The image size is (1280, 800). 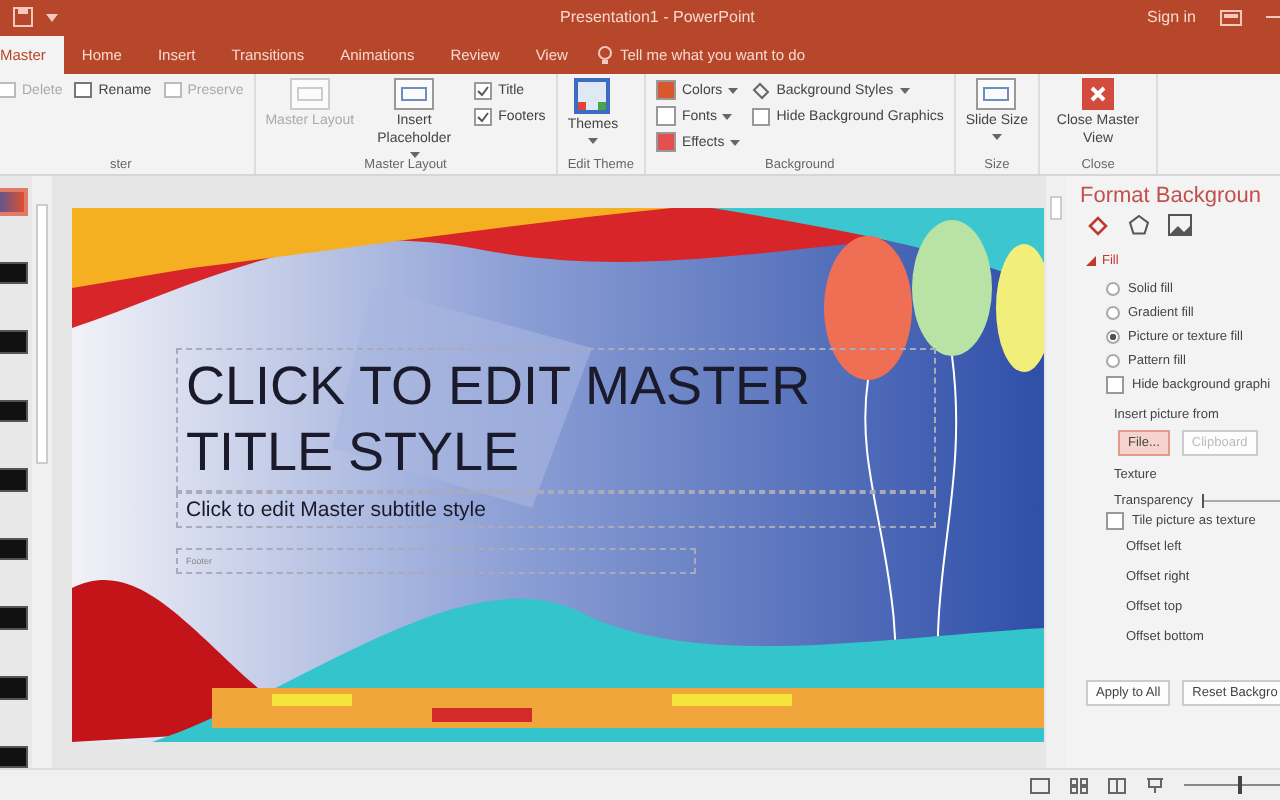 I want to click on image-icon, so click(x=1180, y=225).